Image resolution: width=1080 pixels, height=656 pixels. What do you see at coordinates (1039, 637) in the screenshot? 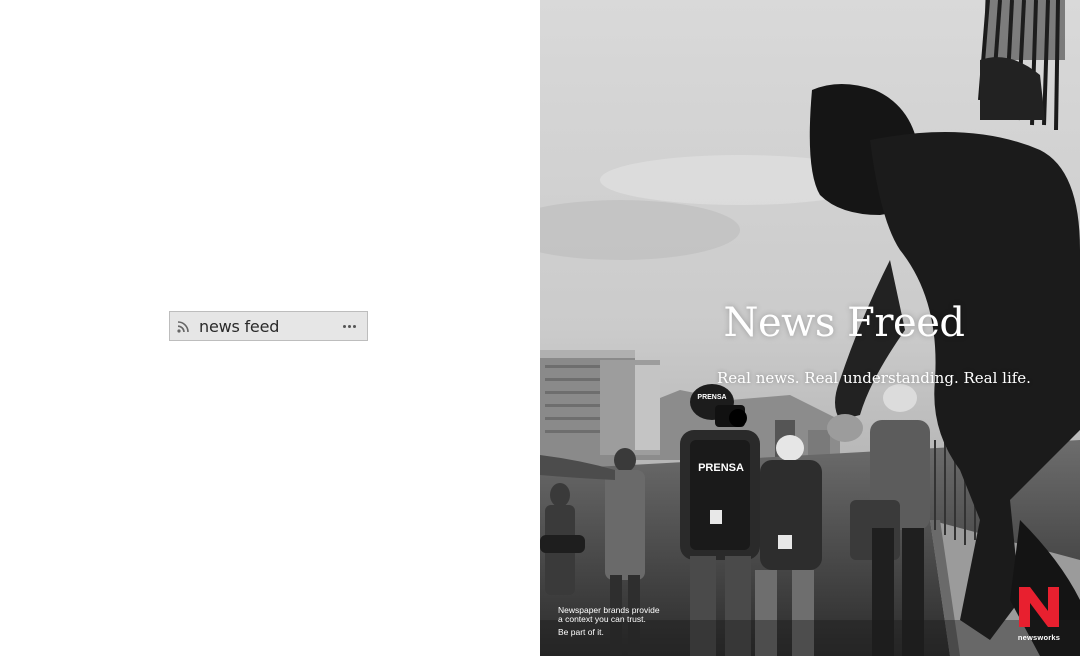
I see `brand-name: newsworks` at bounding box center [1039, 637].